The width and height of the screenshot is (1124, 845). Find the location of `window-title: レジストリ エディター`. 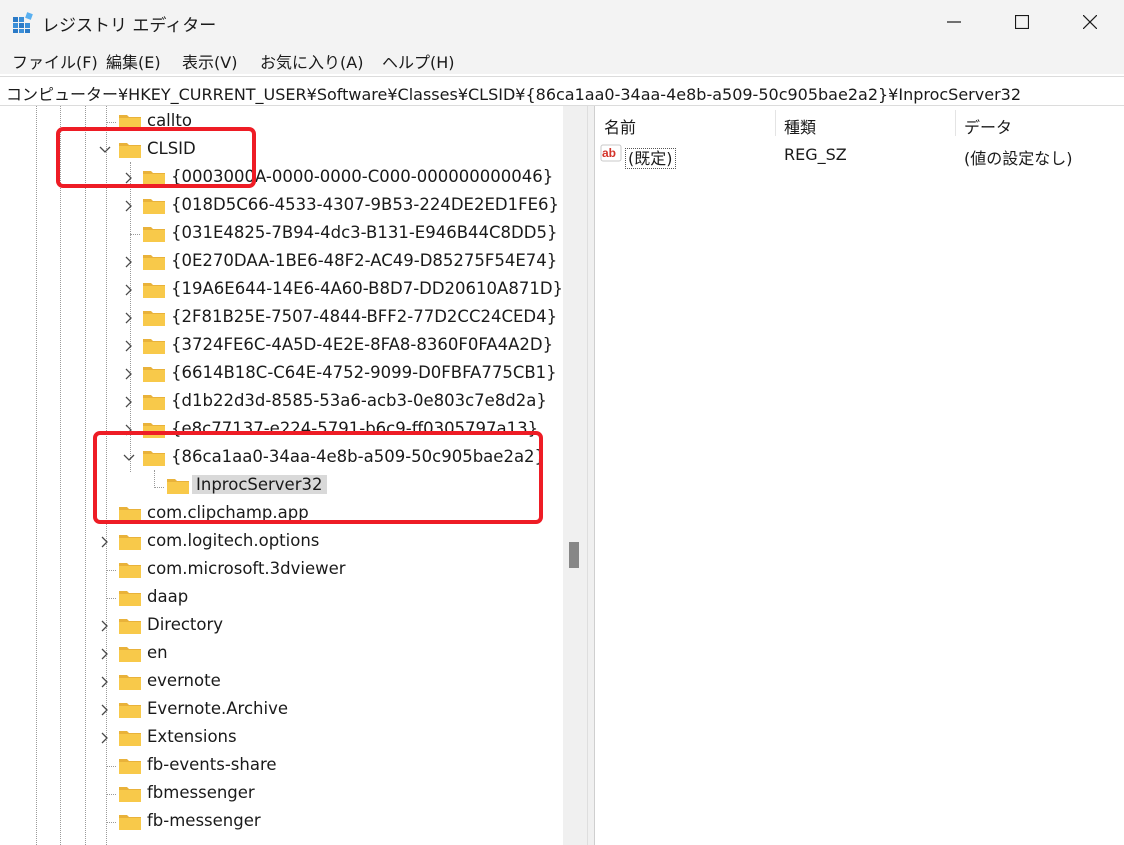

window-title: レジストリ エディター is located at coordinates (129, 26).